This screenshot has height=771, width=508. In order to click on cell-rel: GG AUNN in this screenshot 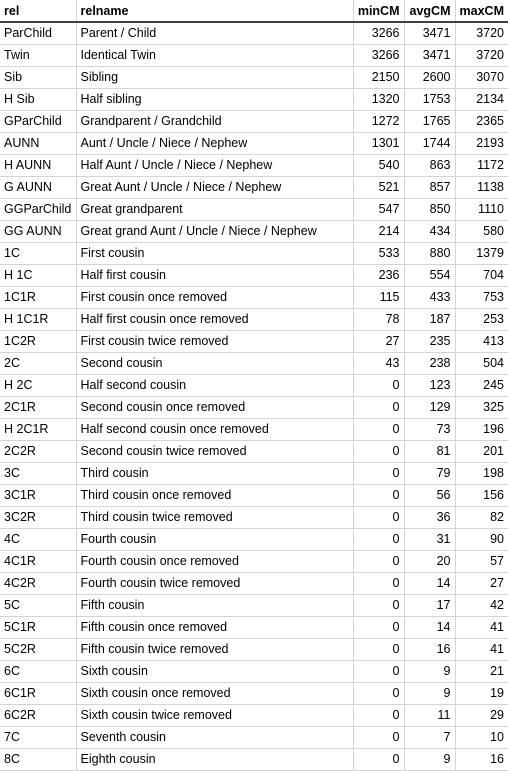, I will do `click(38, 231)`.